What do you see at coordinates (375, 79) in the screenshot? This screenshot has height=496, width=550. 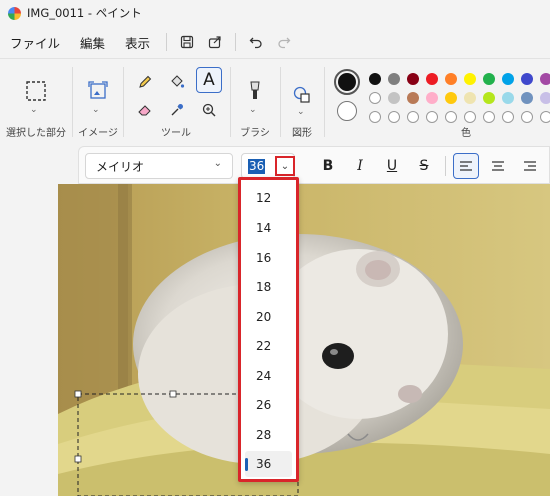 I see `swatch-black` at bounding box center [375, 79].